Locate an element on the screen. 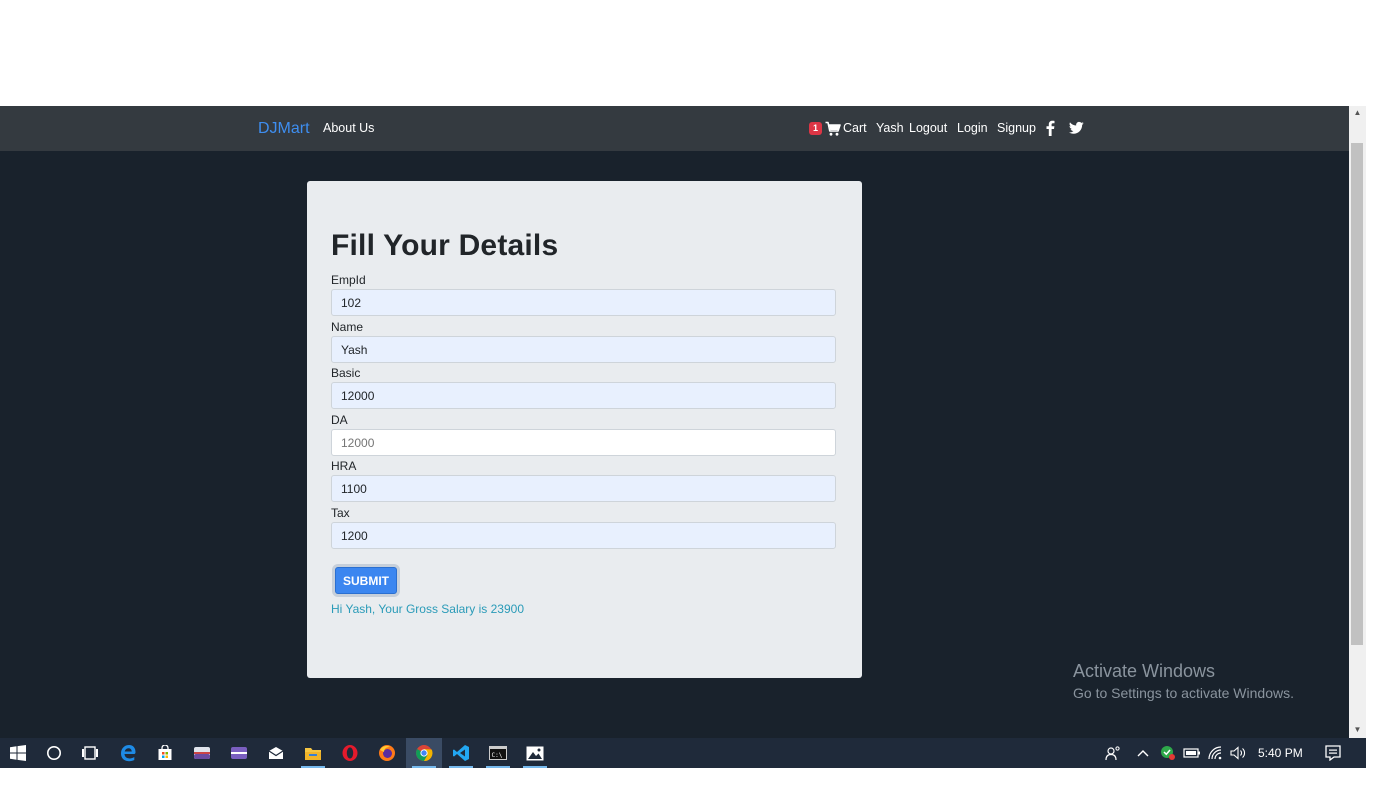 The image size is (1400, 794). terminal-icon: C:\ is located at coordinates (498, 753).